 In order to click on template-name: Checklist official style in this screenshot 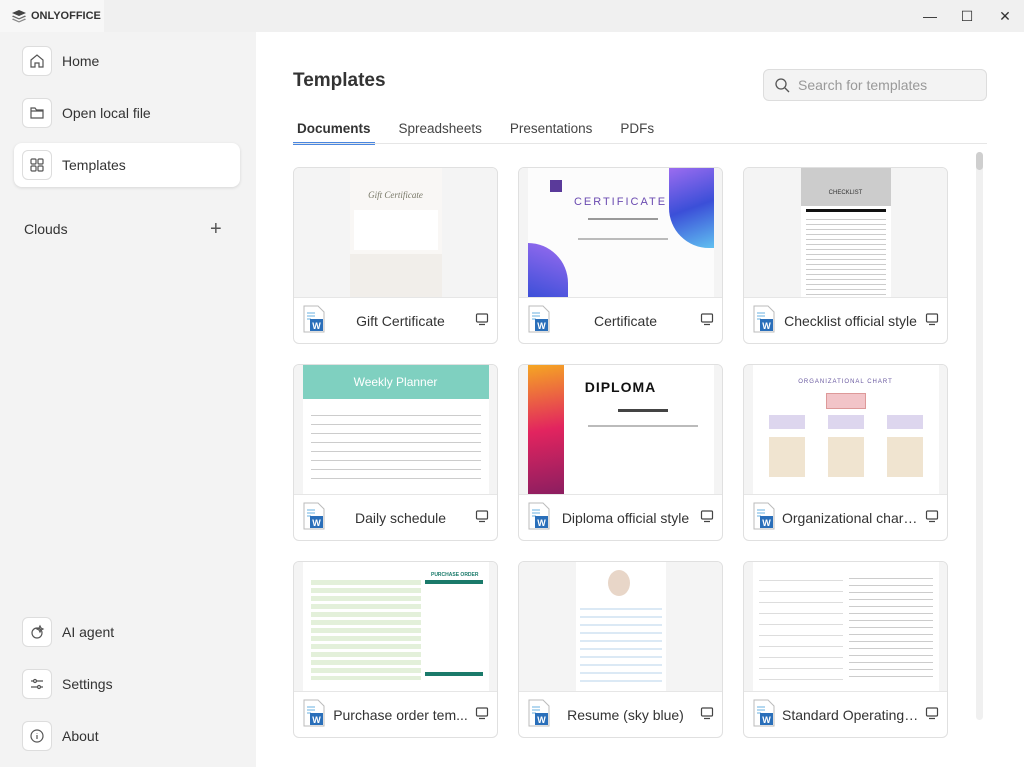, I will do `click(850, 321)`.